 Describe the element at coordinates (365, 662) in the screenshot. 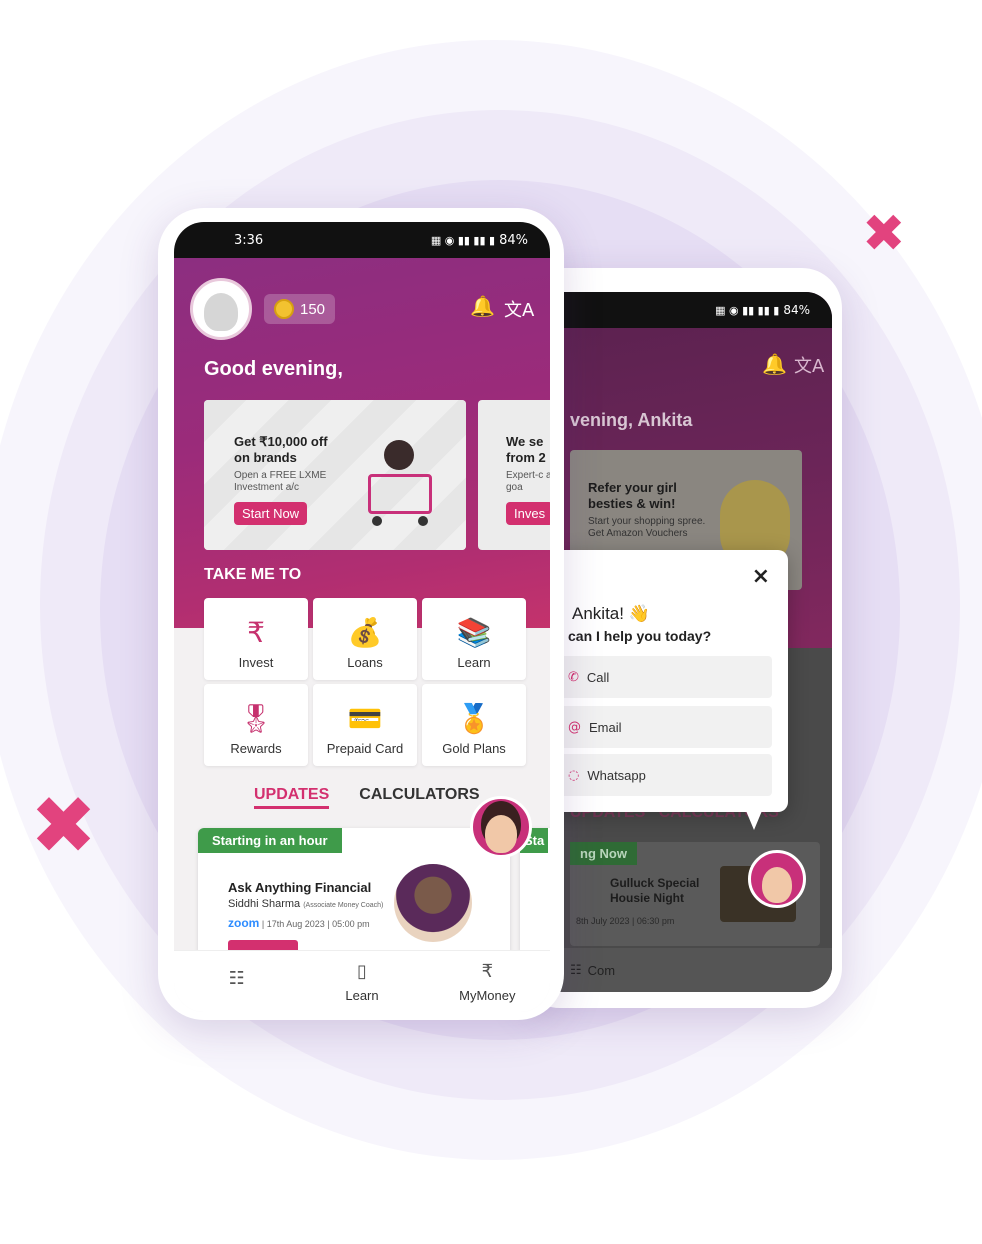

I see `tile-label: Loans` at that location.